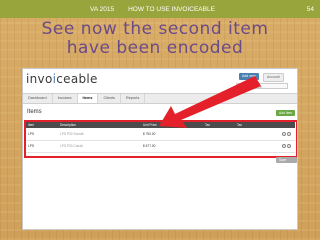  What do you see at coordinates (34, 112) in the screenshot?
I see `page-title: Items` at bounding box center [34, 112].